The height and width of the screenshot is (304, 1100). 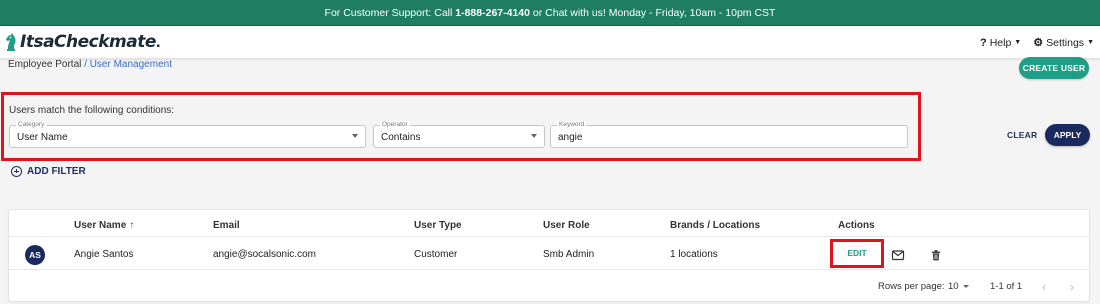 I want to click on question-icon: ?, so click(x=983, y=42).